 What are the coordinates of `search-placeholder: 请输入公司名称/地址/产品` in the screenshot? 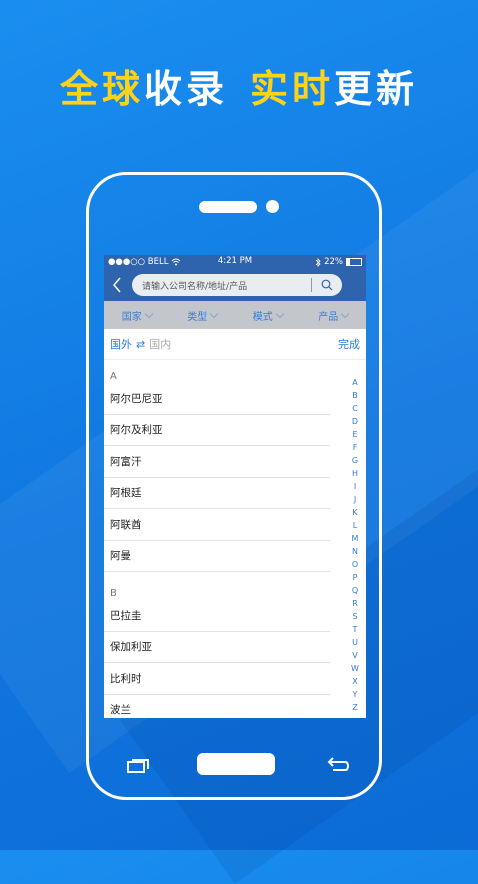 It's located at (195, 286).